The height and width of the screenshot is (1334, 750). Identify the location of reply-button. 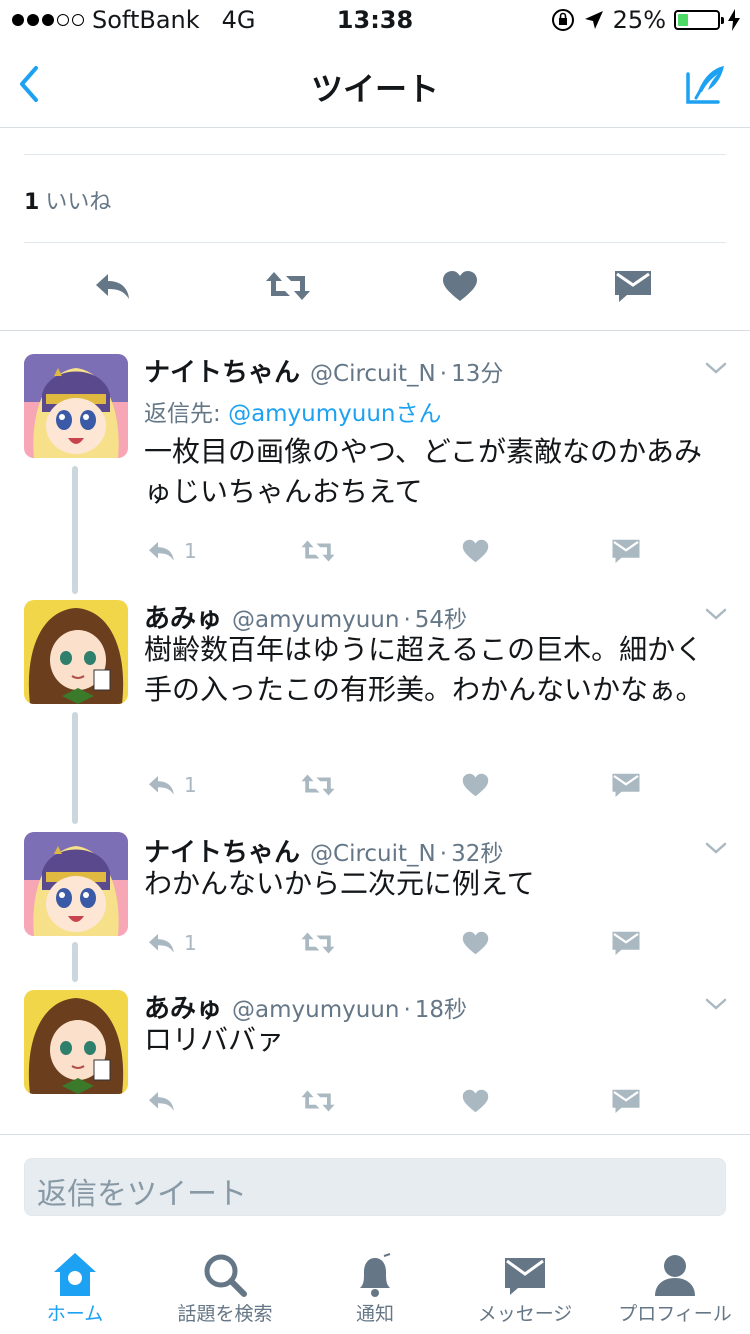
(165, 1101).